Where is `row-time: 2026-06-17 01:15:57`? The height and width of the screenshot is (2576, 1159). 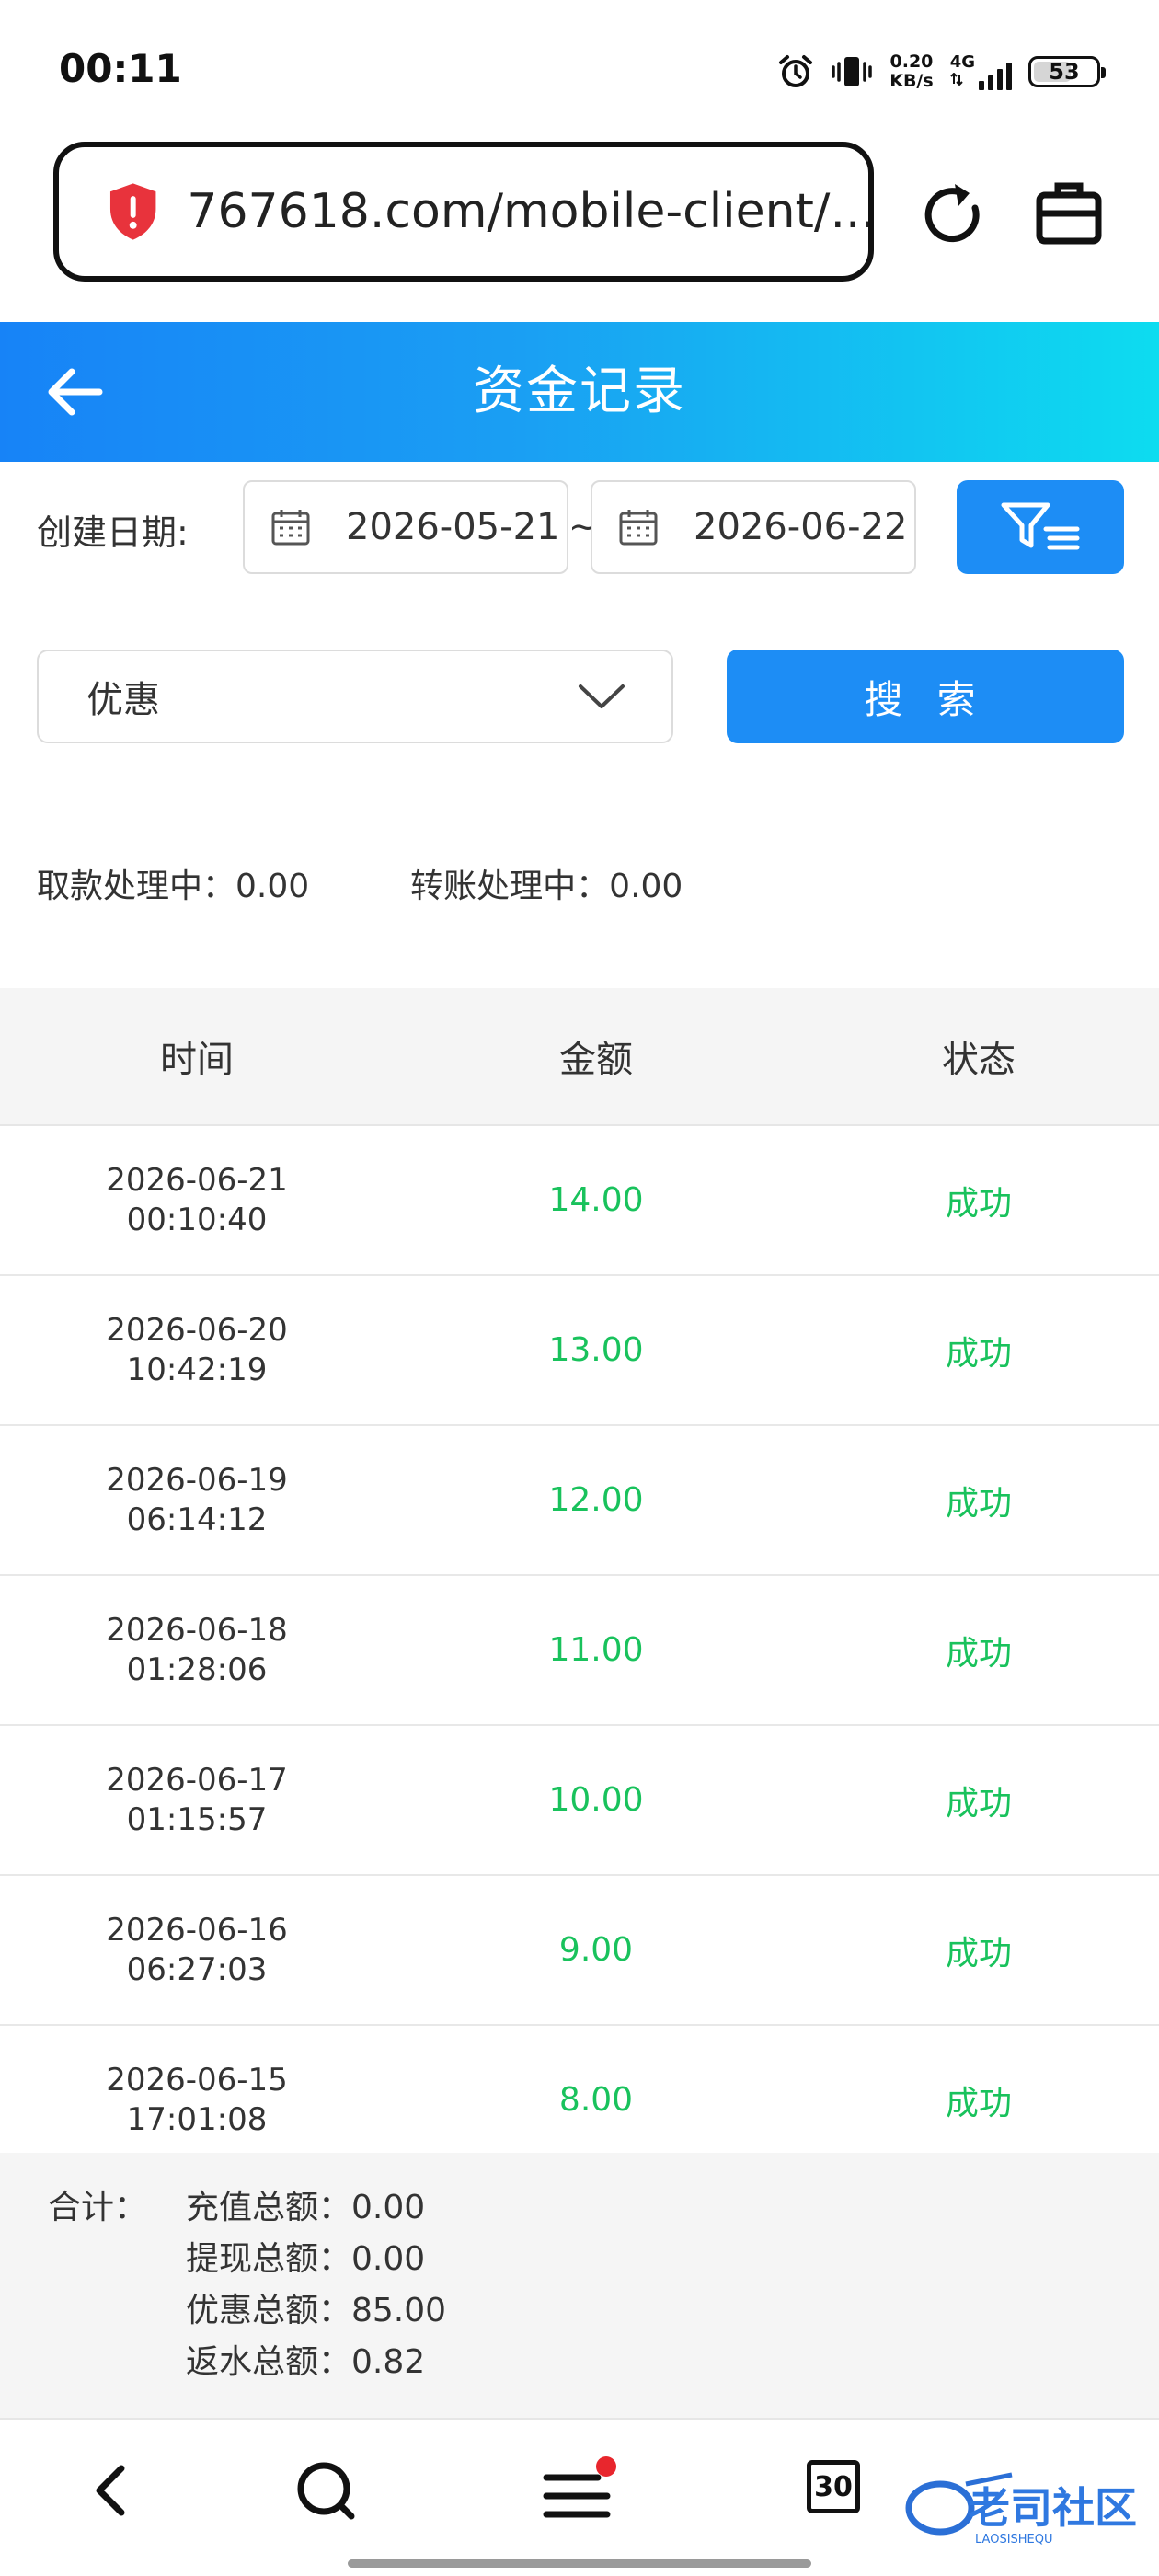
row-time: 2026-06-17 01:15:57 is located at coordinates (197, 1800).